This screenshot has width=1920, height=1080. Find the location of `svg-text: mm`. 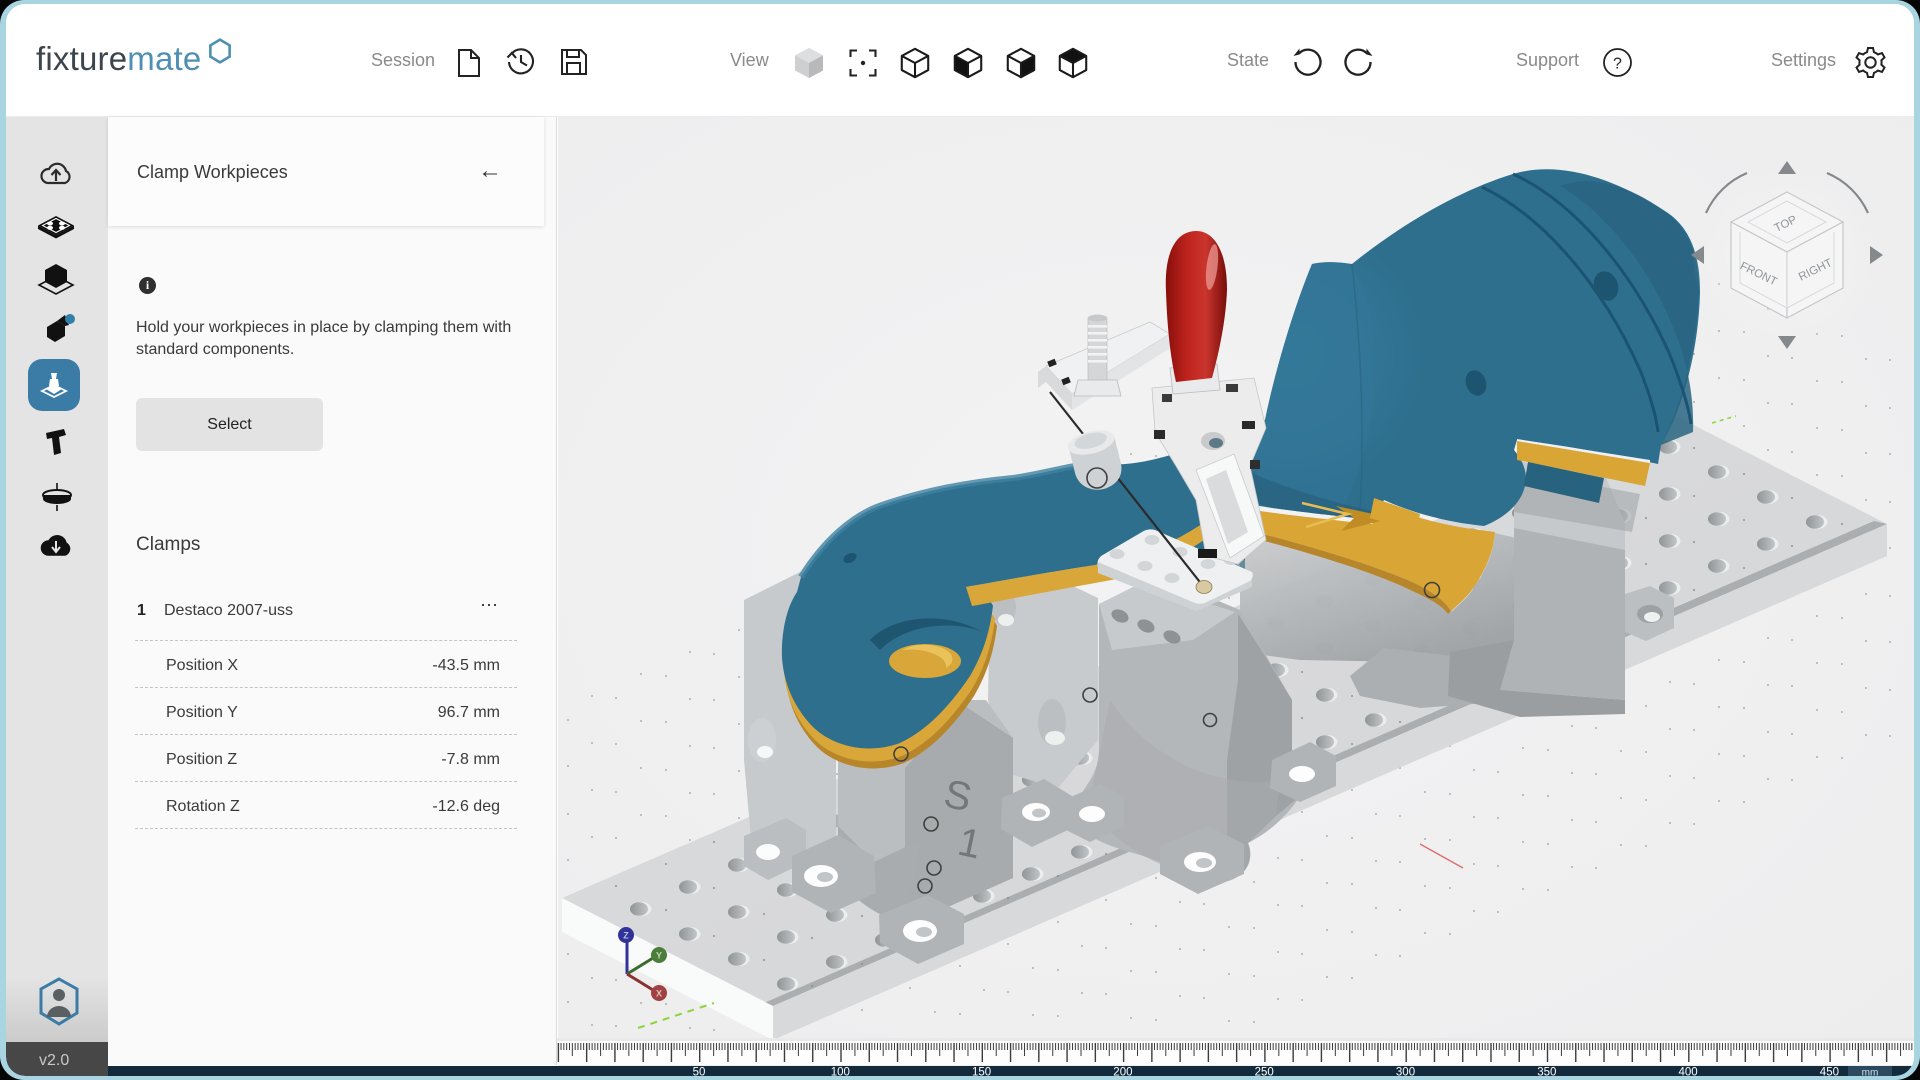

svg-text: mm is located at coordinates (1870, 1072).